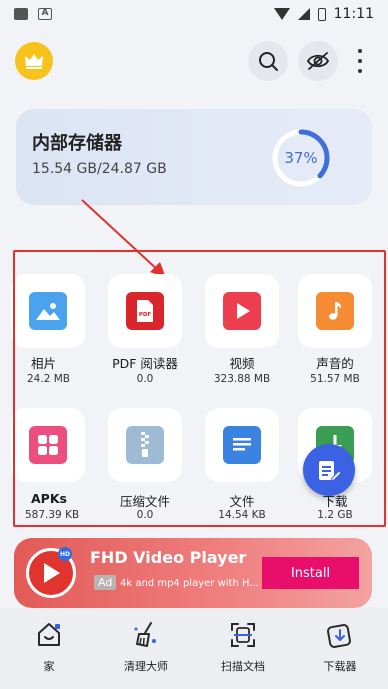  I want to click on nav-label: 下载器, so click(340, 666).